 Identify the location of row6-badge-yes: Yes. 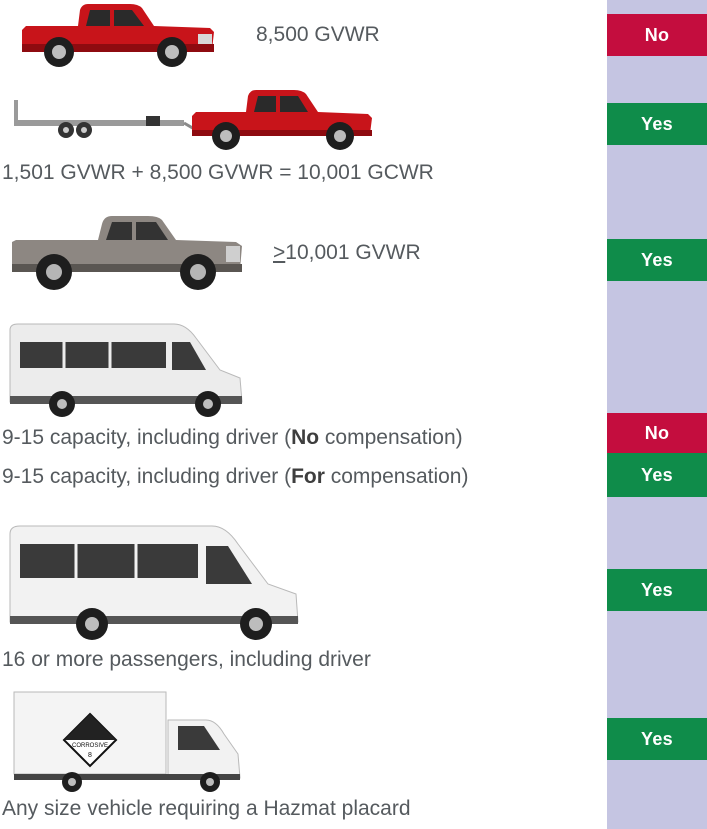
(657, 590).